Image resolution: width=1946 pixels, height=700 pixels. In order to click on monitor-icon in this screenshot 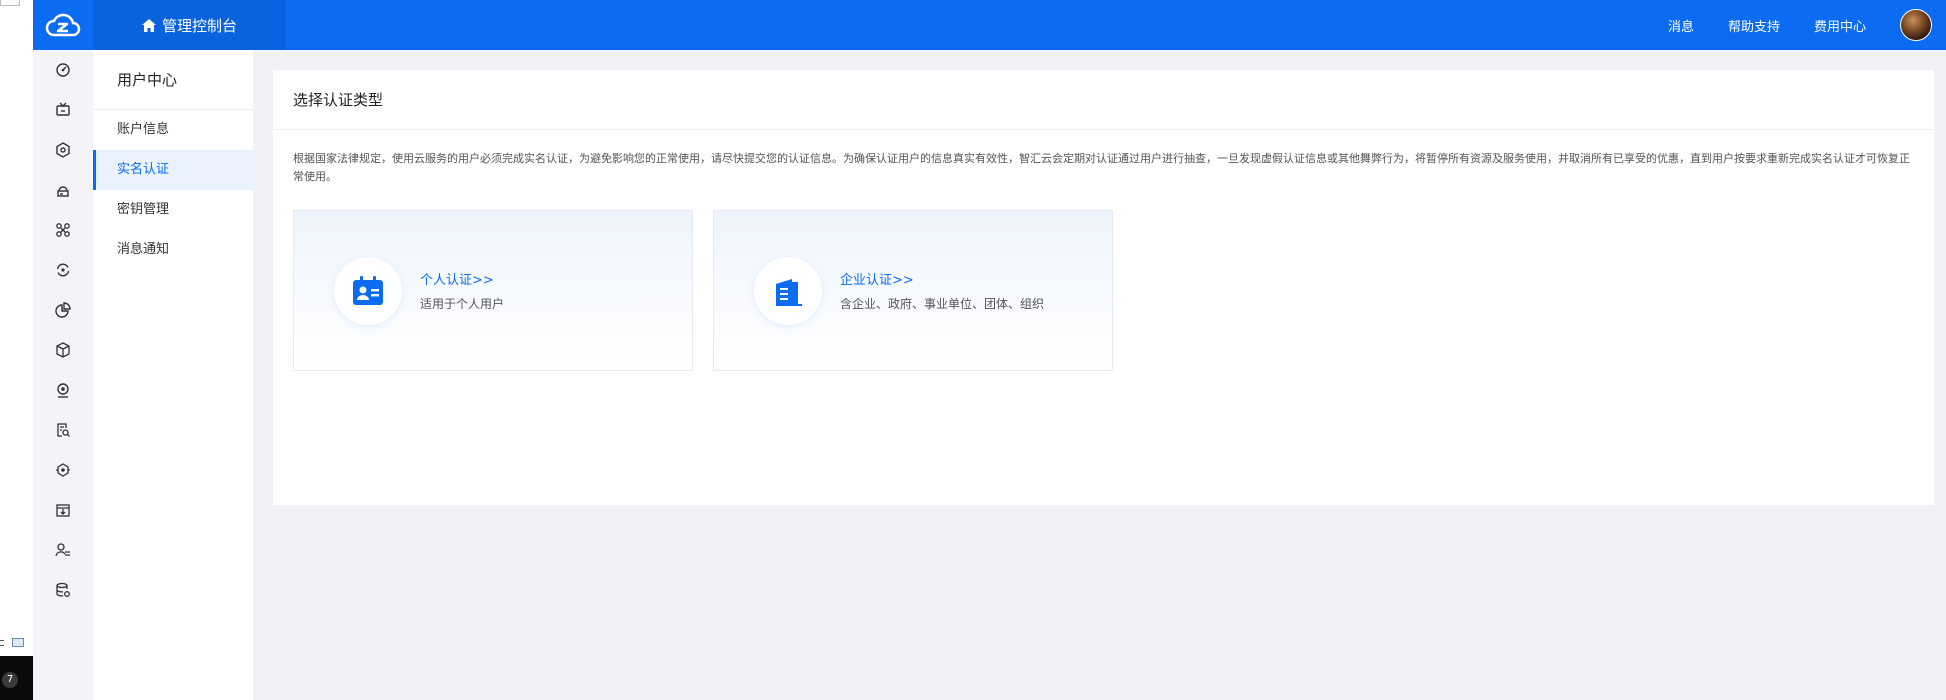, I will do `click(63, 109)`.